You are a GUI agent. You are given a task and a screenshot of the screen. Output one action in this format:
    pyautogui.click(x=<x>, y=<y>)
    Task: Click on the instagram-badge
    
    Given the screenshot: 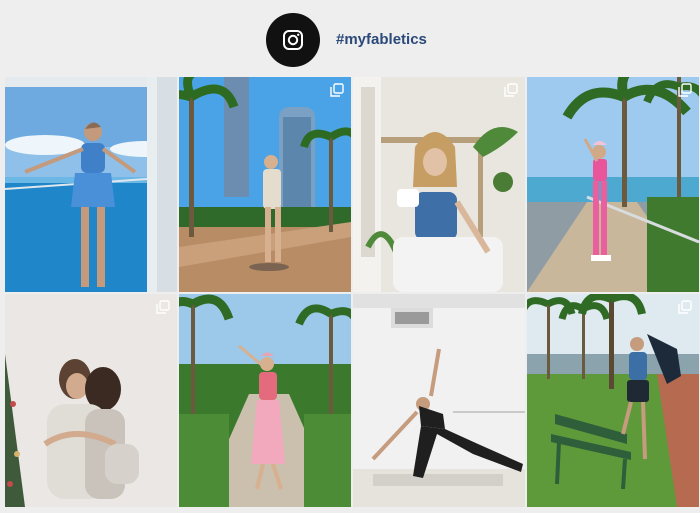 What is the action you would take?
    pyautogui.click(x=293, y=40)
    